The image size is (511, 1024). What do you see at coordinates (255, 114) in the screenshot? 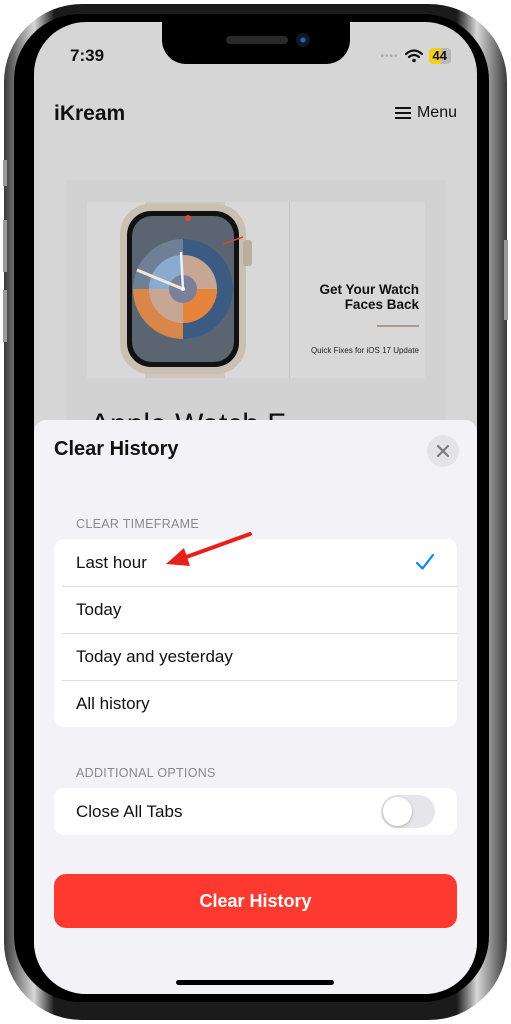
I see `site-header: iKream Menu` at bounding box center [255, 114].